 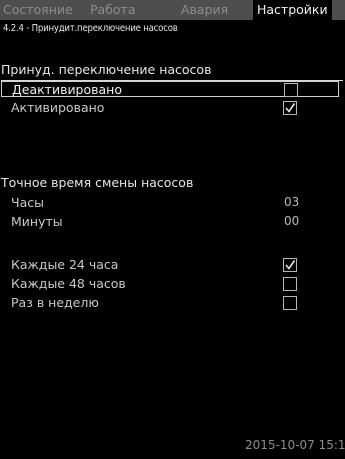 I want to click on tab-status: Состояние, so click(x=38, y=10).